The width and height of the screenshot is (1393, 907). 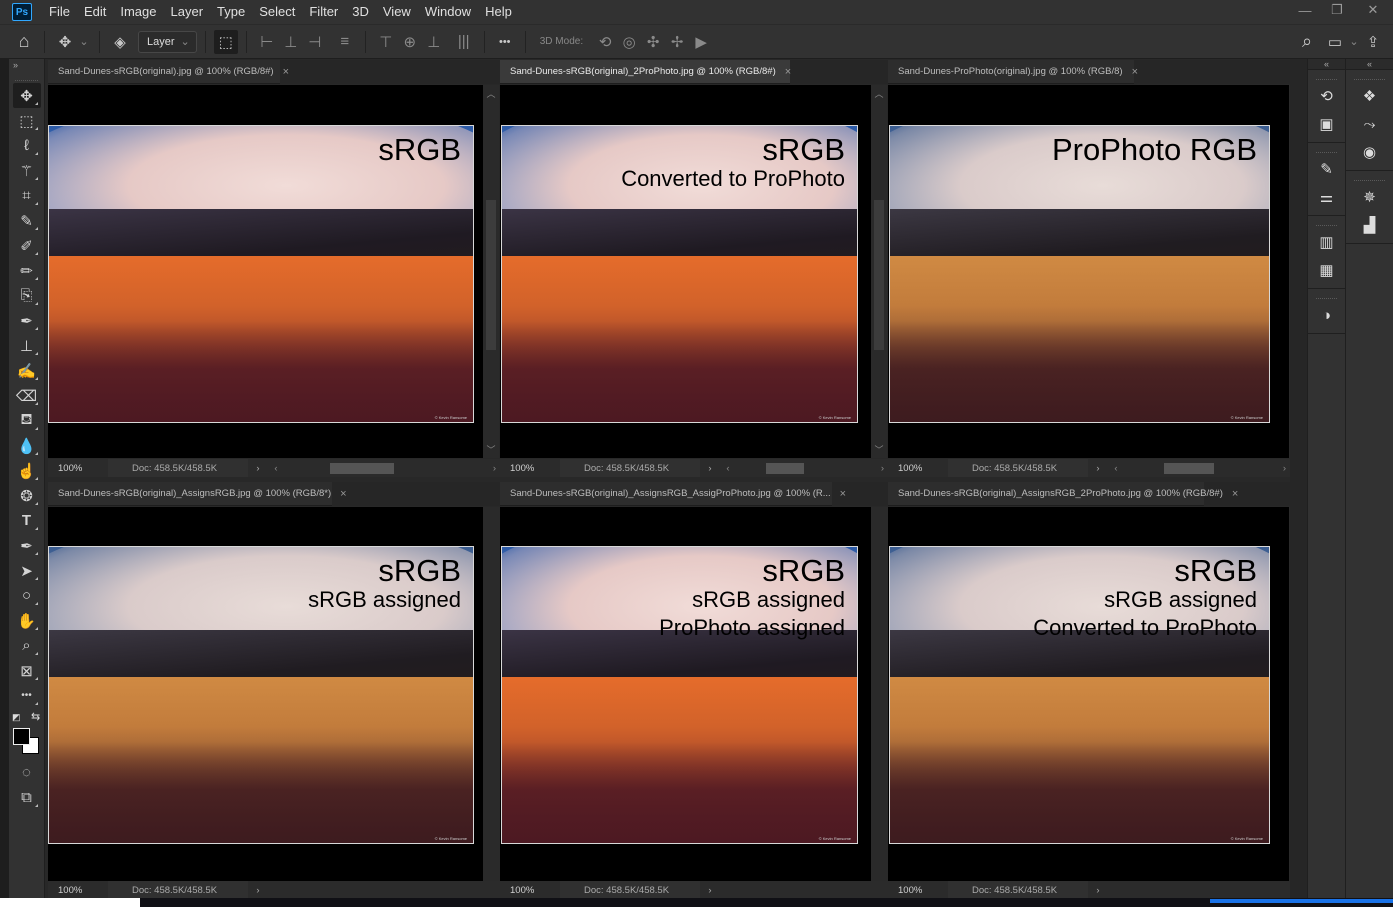 I want to click on patterns-icon: ▦, so click(x=1326, y=270).